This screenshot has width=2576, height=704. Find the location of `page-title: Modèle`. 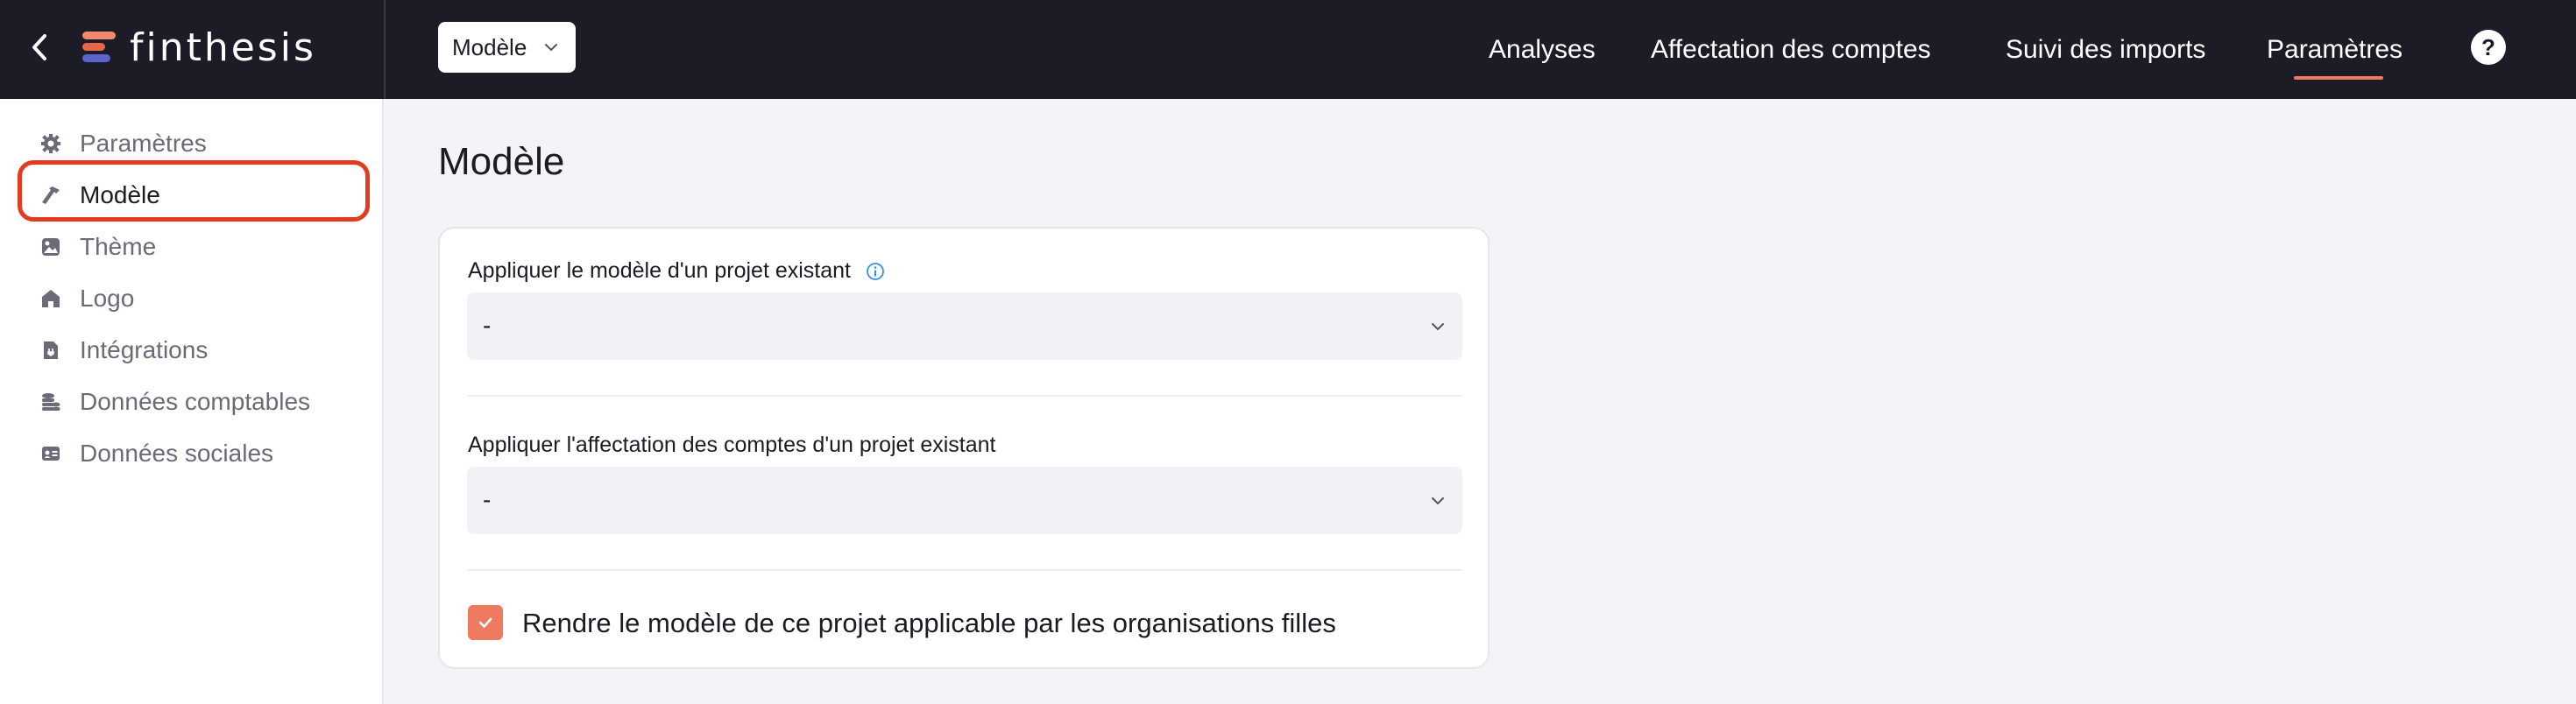

page-title: Modèle is located at coordinates (501, 161).